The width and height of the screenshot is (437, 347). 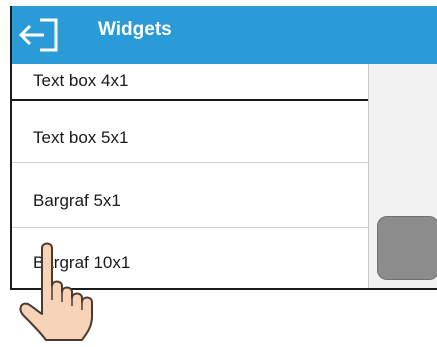 What do you see at coordinates (81, 137) in the screenshot?
I see `list-item-label: Text box 5x1` at bounding box center [81, 137].